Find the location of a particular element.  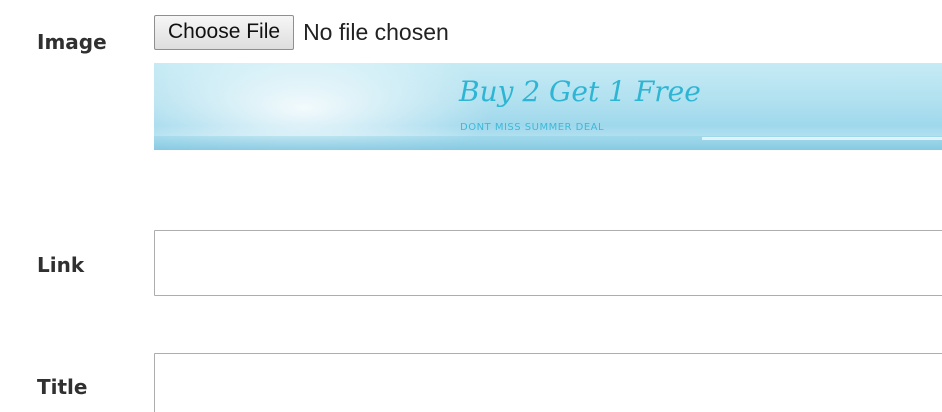

image-label: Image is located at coordinates (72, 42).